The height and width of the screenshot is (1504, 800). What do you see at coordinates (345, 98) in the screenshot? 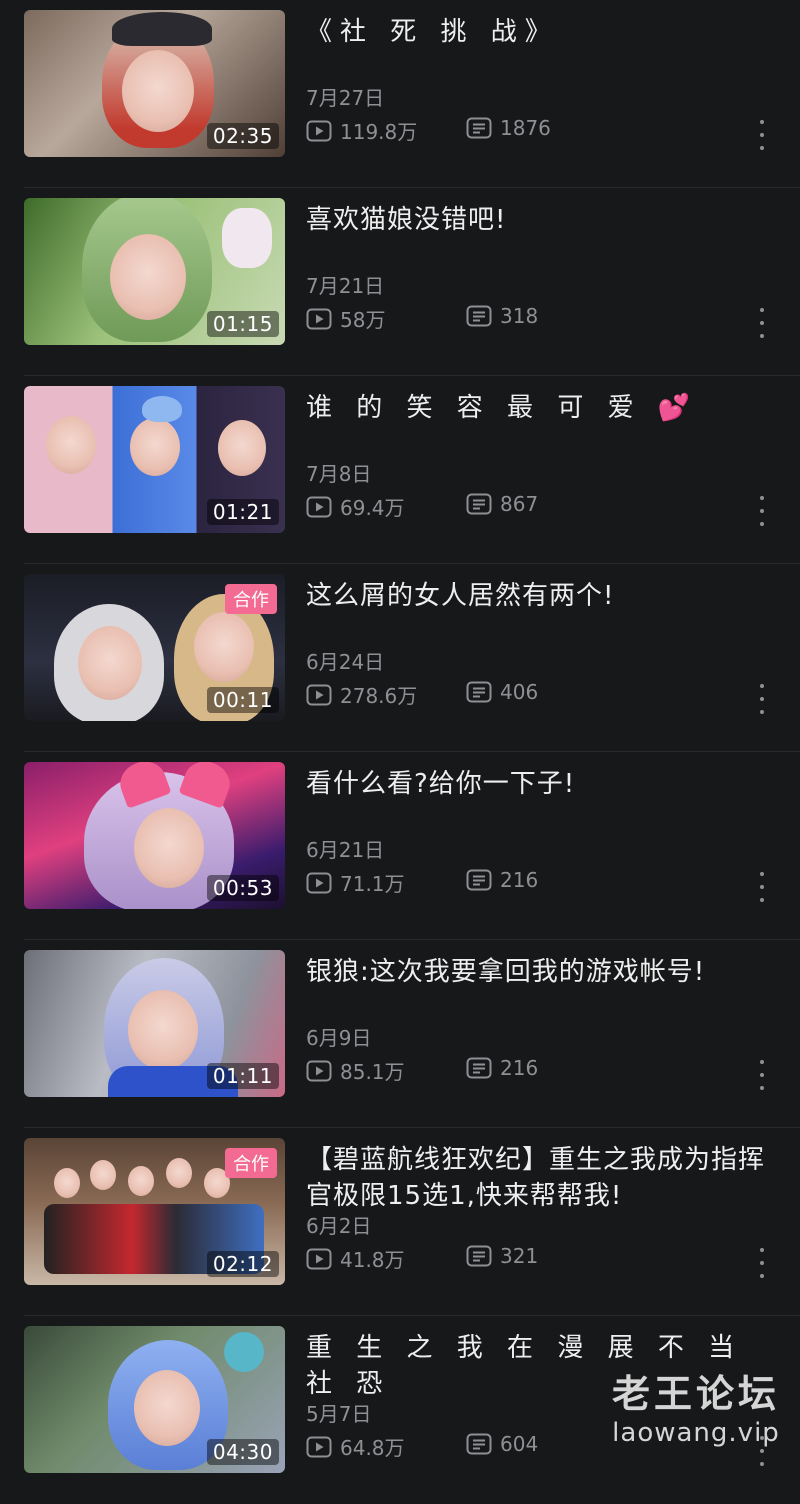
I see `video-date: 7月27日` at bounding box center [345, 98].